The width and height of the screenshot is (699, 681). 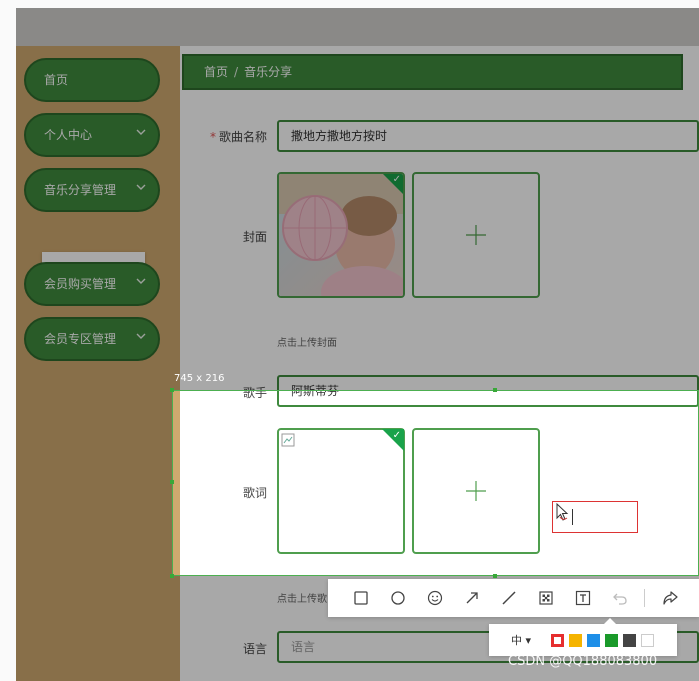 What do you see at coordinates (172, 390) in the screenshot?
I see `resize-handle-top-left` at bounding box center [172, 390].